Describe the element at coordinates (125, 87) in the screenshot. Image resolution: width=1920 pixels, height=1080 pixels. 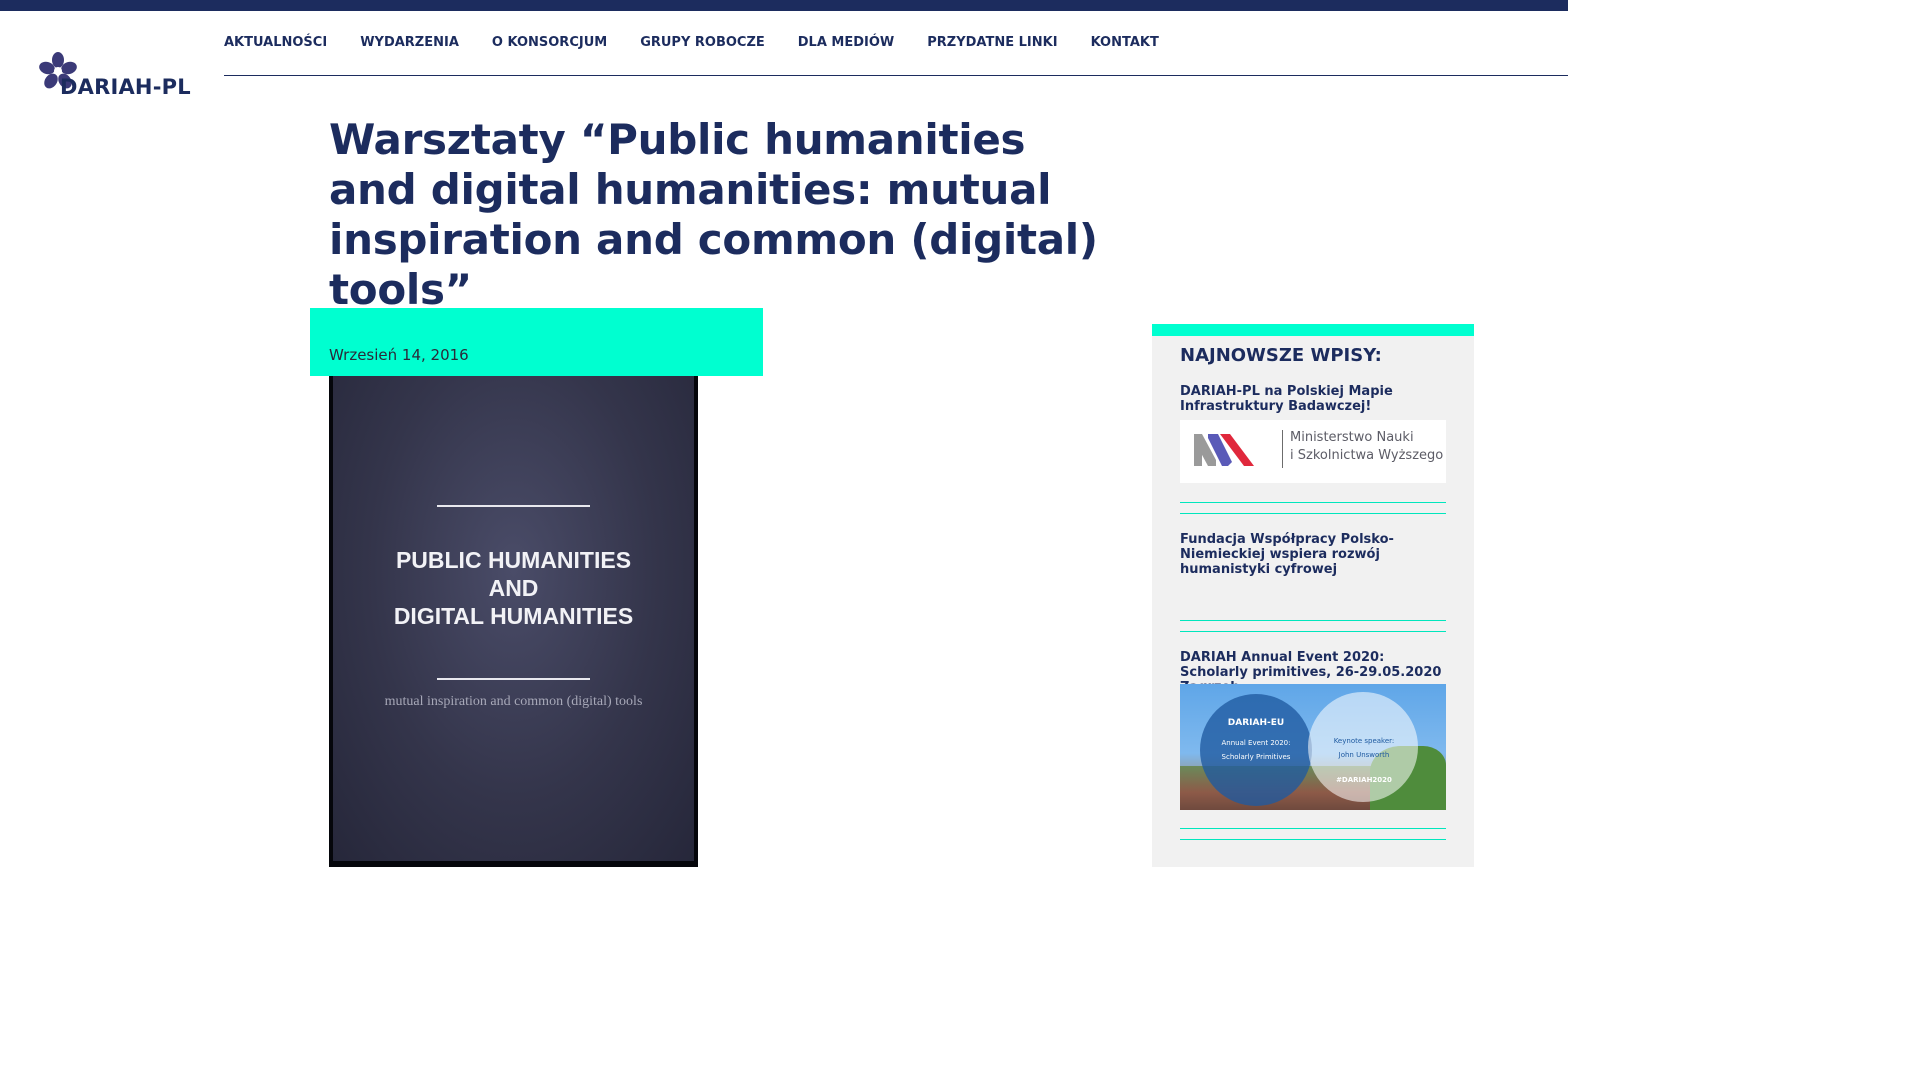
I see `logo-text: DARIAH-PL` at that location.